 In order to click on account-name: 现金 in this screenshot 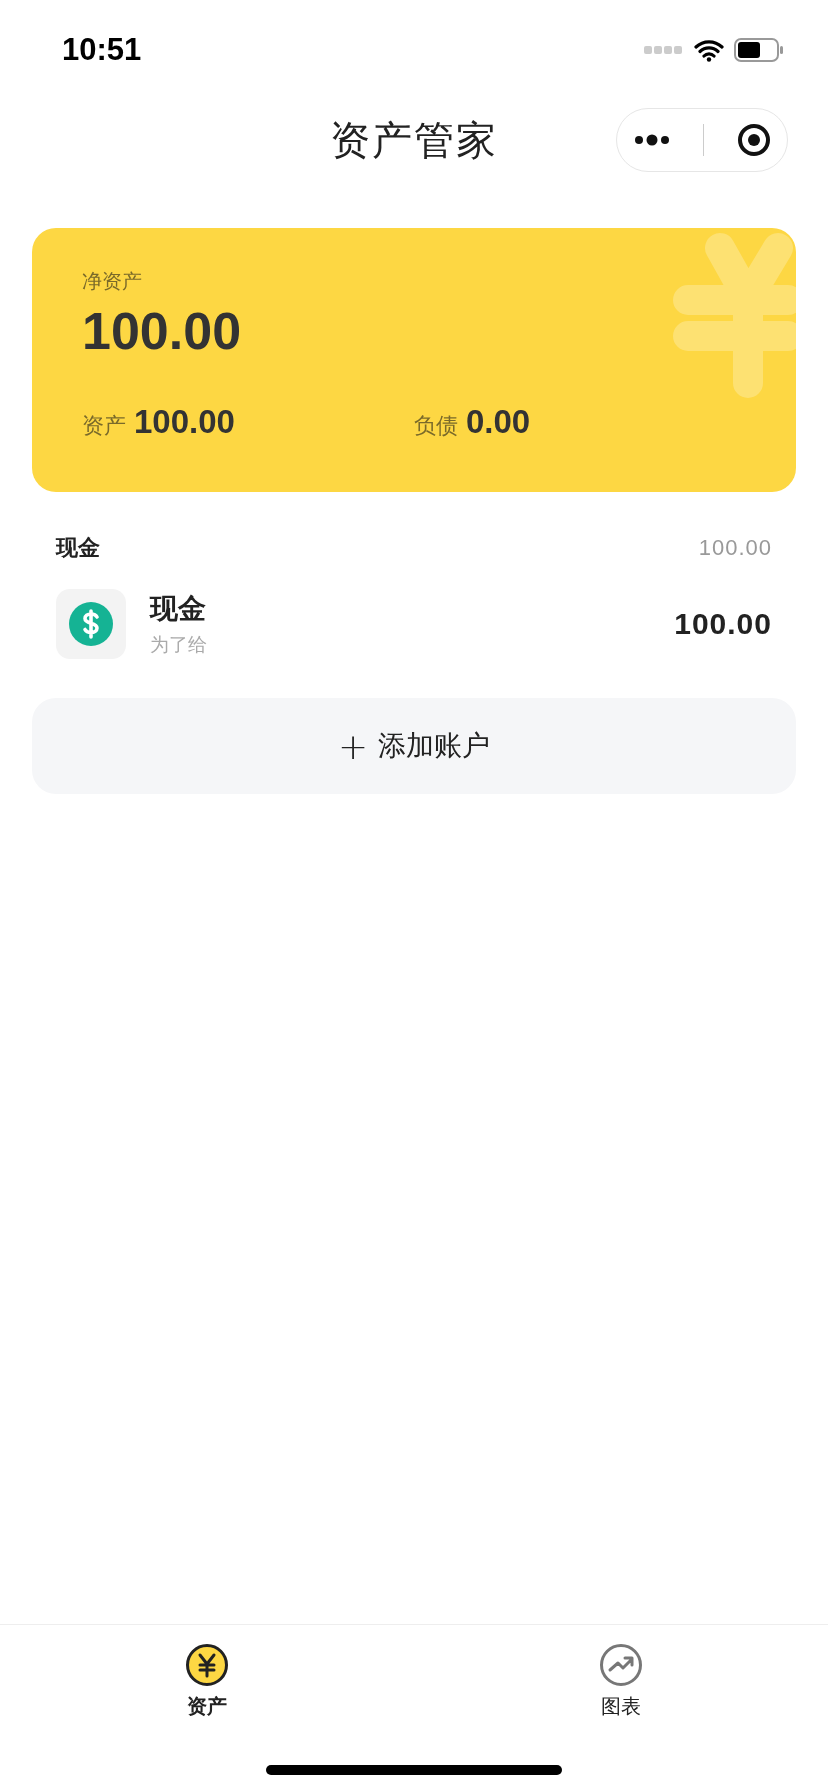, I will do `click(178, 609)`.